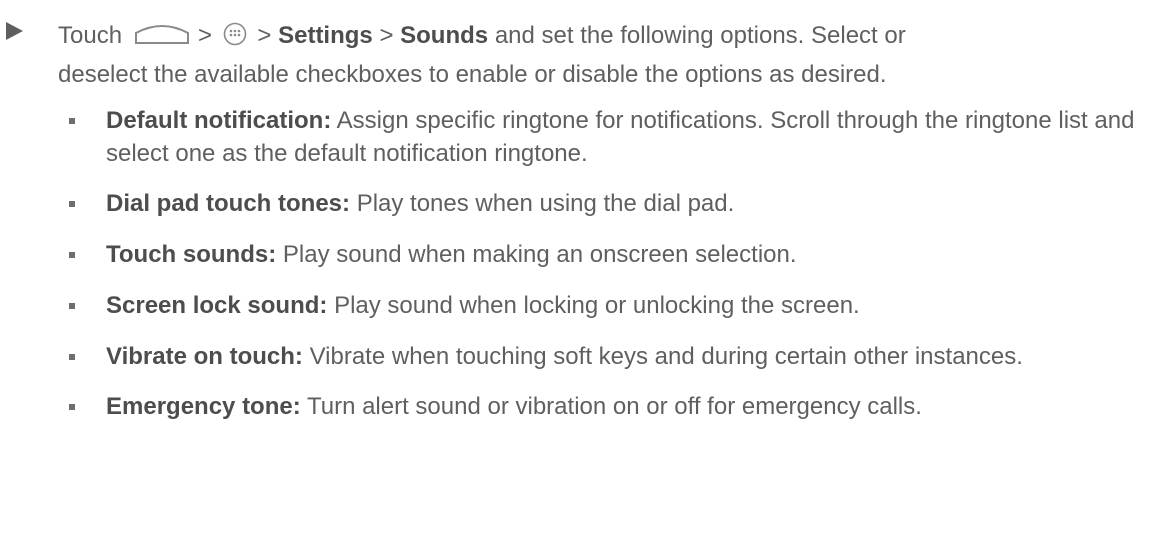  What do you see at coordinates (217, 305) in the screenshot?
I see `option-term: Screen lock sound:` at bounding box center [217, 305].